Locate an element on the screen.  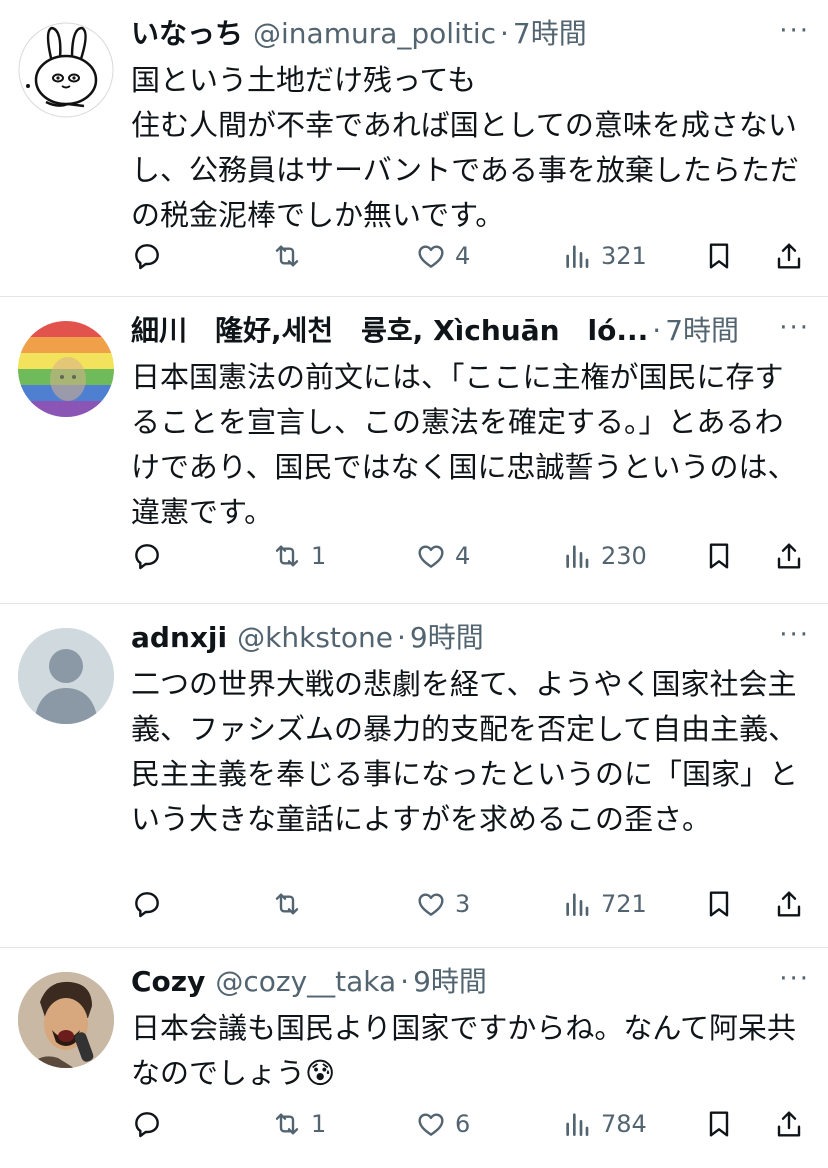
action-bar: 1 4 230 is located at coordinates (470, 556).